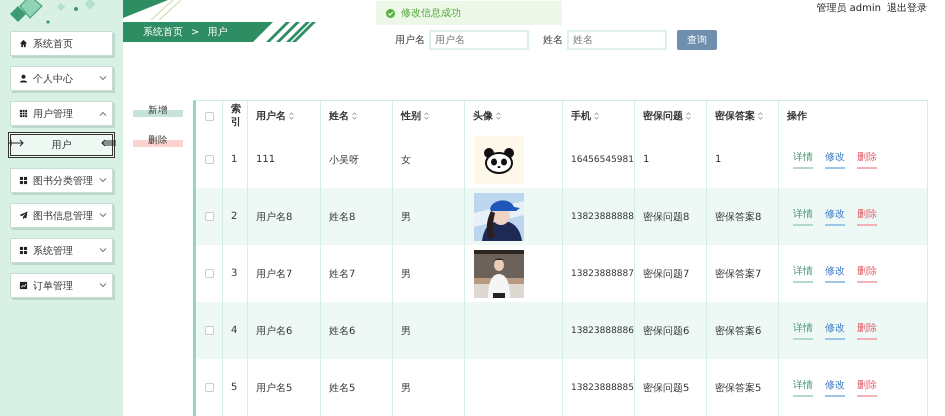  Describe the element at coordinates (61, 250) in the screenshot. I see `menu-item: 系统管理` at that location.